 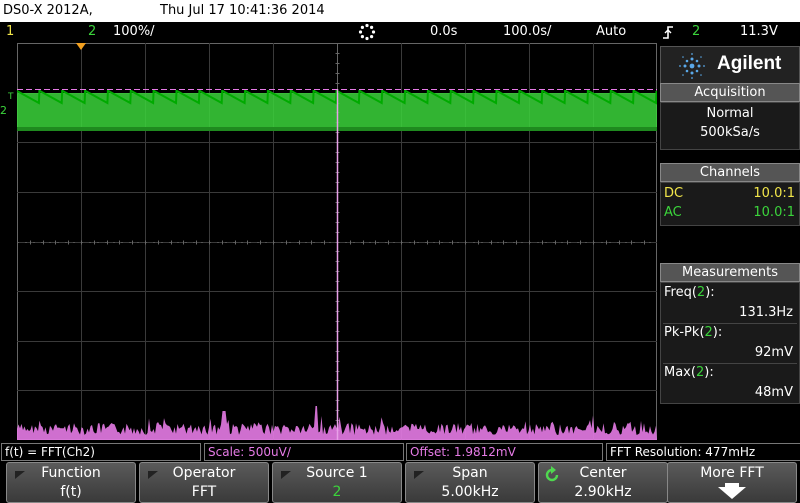 What do you see at coordinates (689, 372) in the screenshot?
I see `measurement-max-label: Max(2):` at bounding box center [689, 372].